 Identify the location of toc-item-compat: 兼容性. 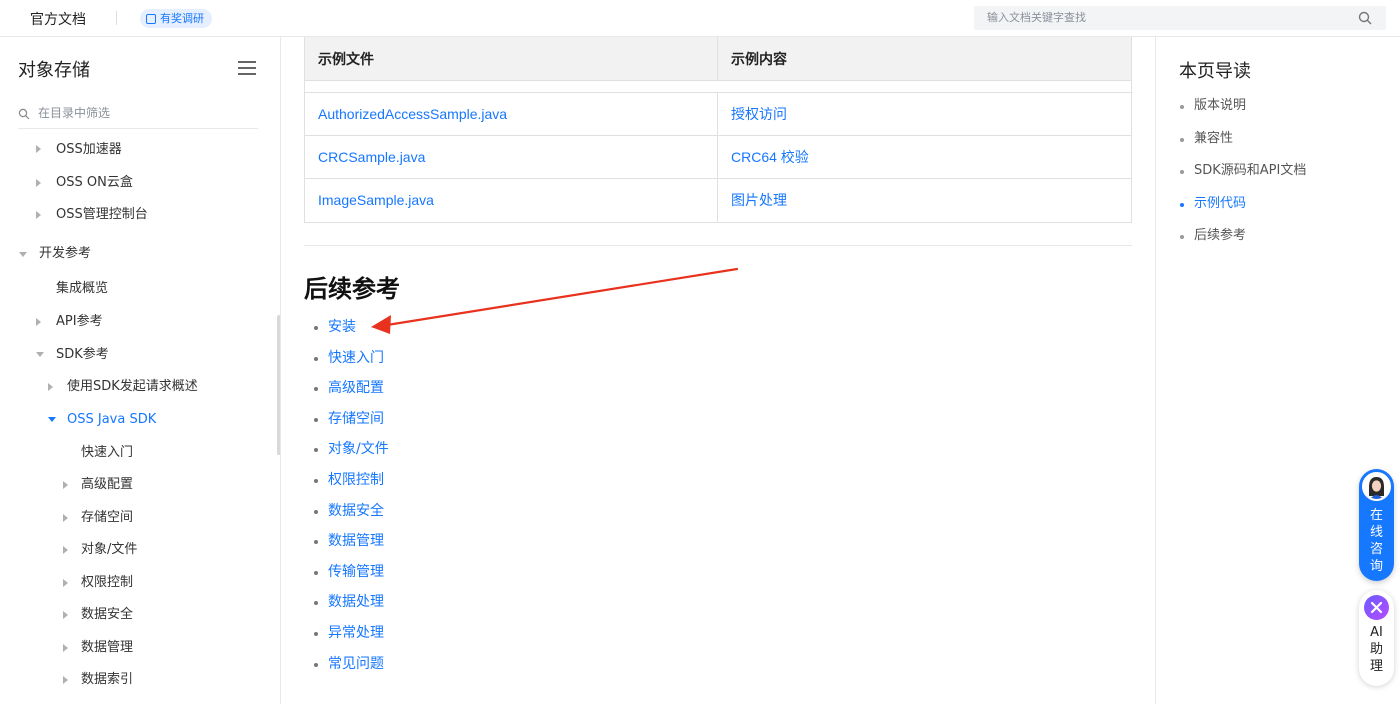
(1243, 144).